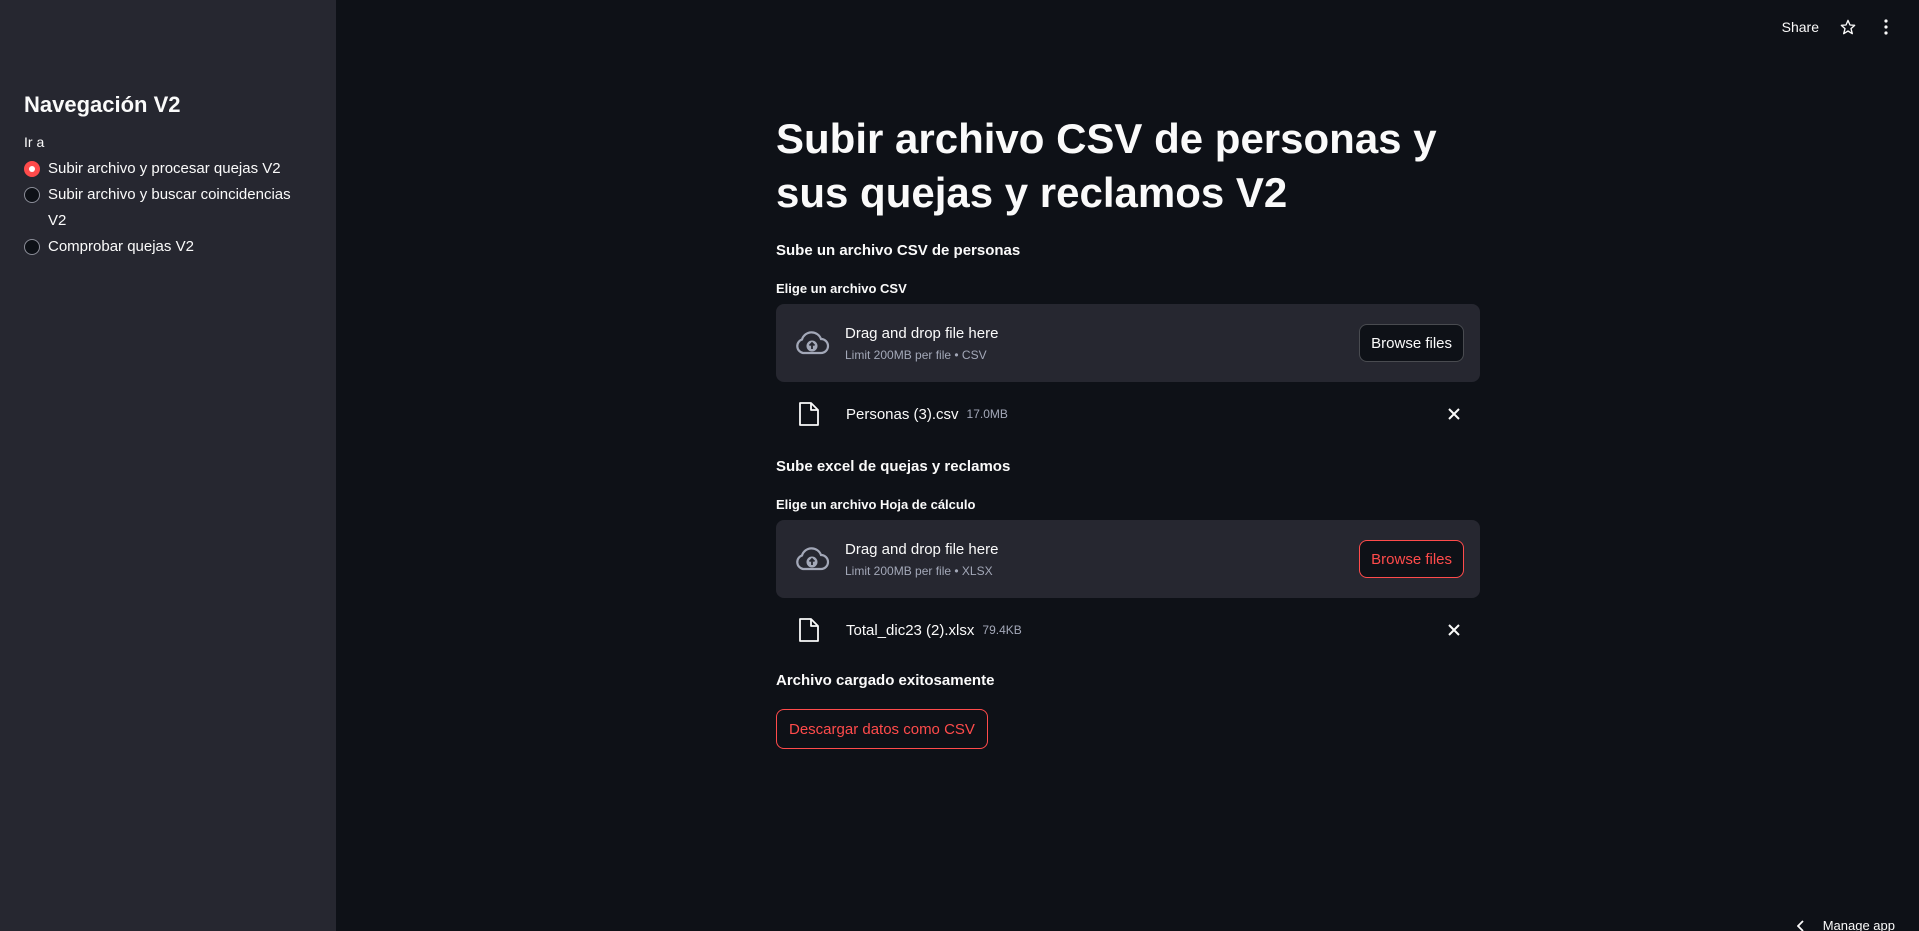 The image size is (1919, 931). What do you see at coordinates (32, 169) in the screenshot?
I see `radio-selected-icon` at bounding box center [32, 169].